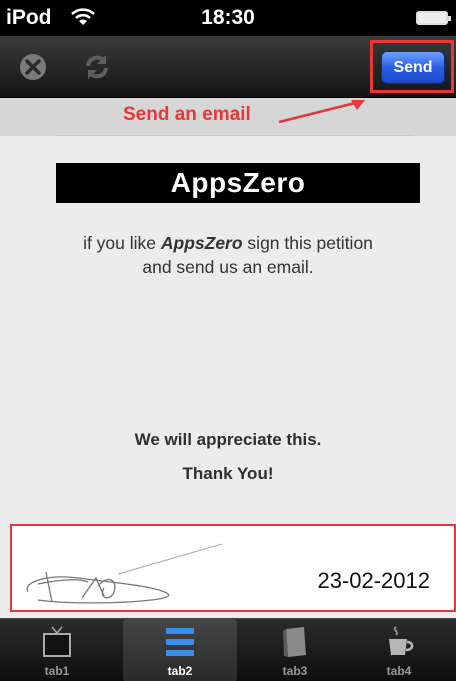 The image size is (456, 681). Describe the element at coordinates (228, 267) in the screenshot. I see `message-line2: and send us an email.` at that location.